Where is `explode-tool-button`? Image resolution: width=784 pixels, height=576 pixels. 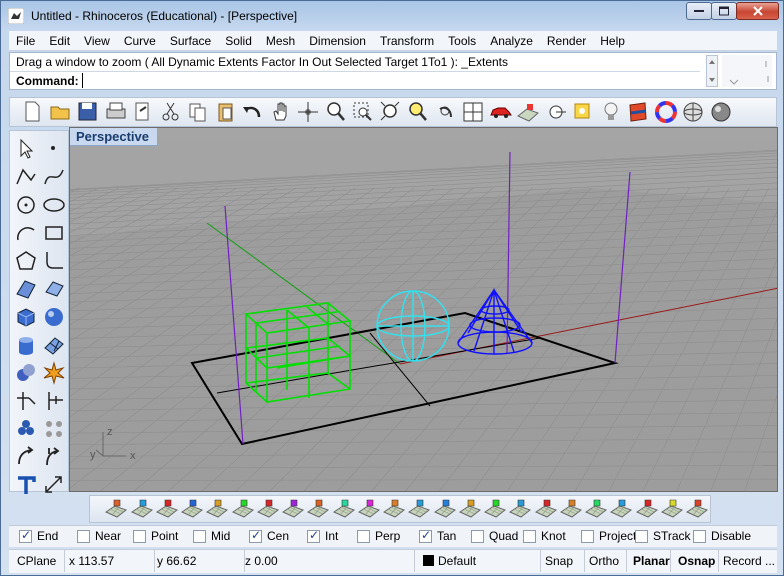 explode-tool-button is located at coordinates (54, 373).